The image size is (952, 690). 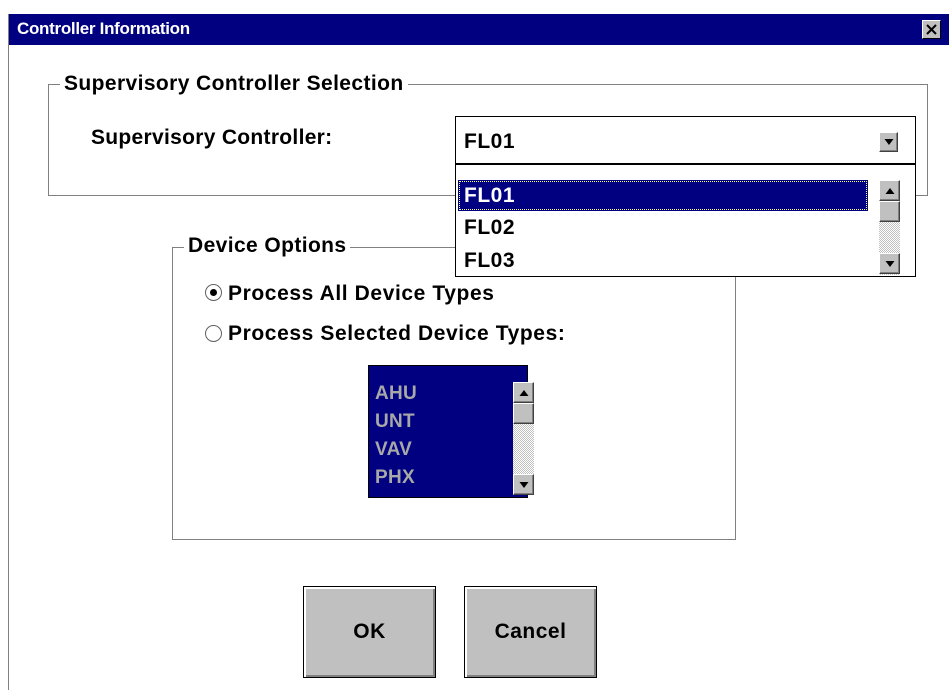 I want to click on dropdown-option: FL02, so click(x=663, y=227).